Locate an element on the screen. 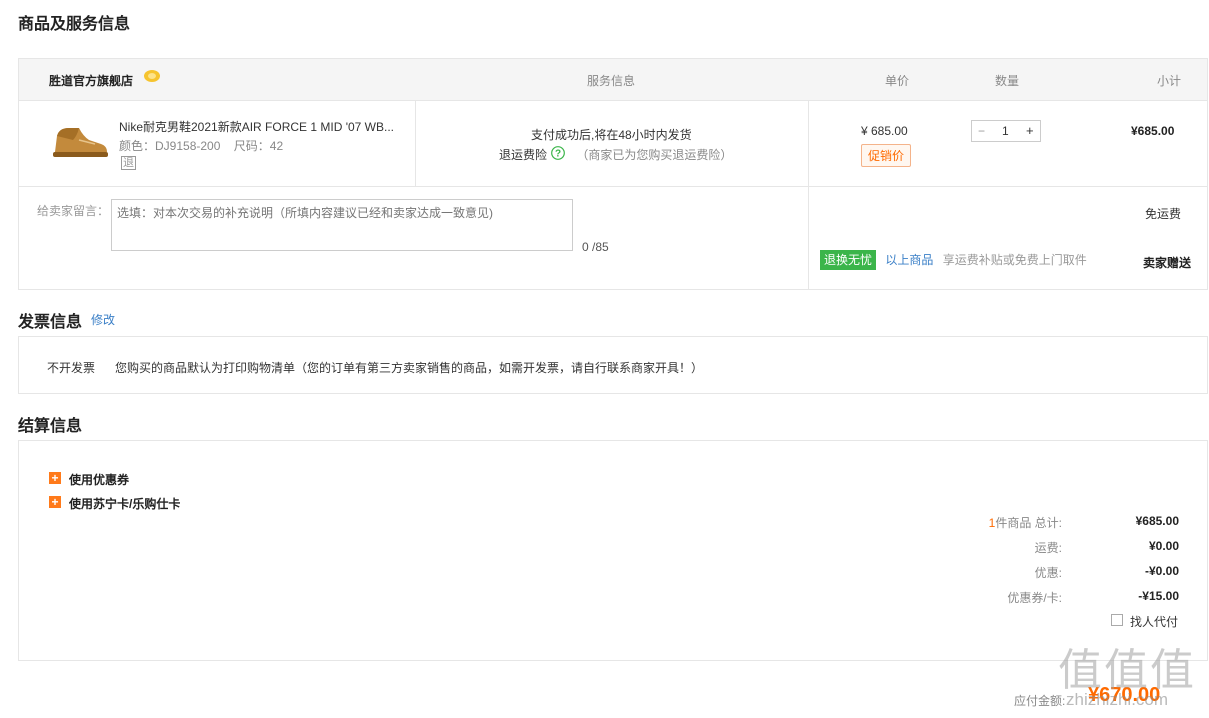 The height and width of the screenshot is (718, 1209). qty-input: 1 is located at coordinates (1005, 131).